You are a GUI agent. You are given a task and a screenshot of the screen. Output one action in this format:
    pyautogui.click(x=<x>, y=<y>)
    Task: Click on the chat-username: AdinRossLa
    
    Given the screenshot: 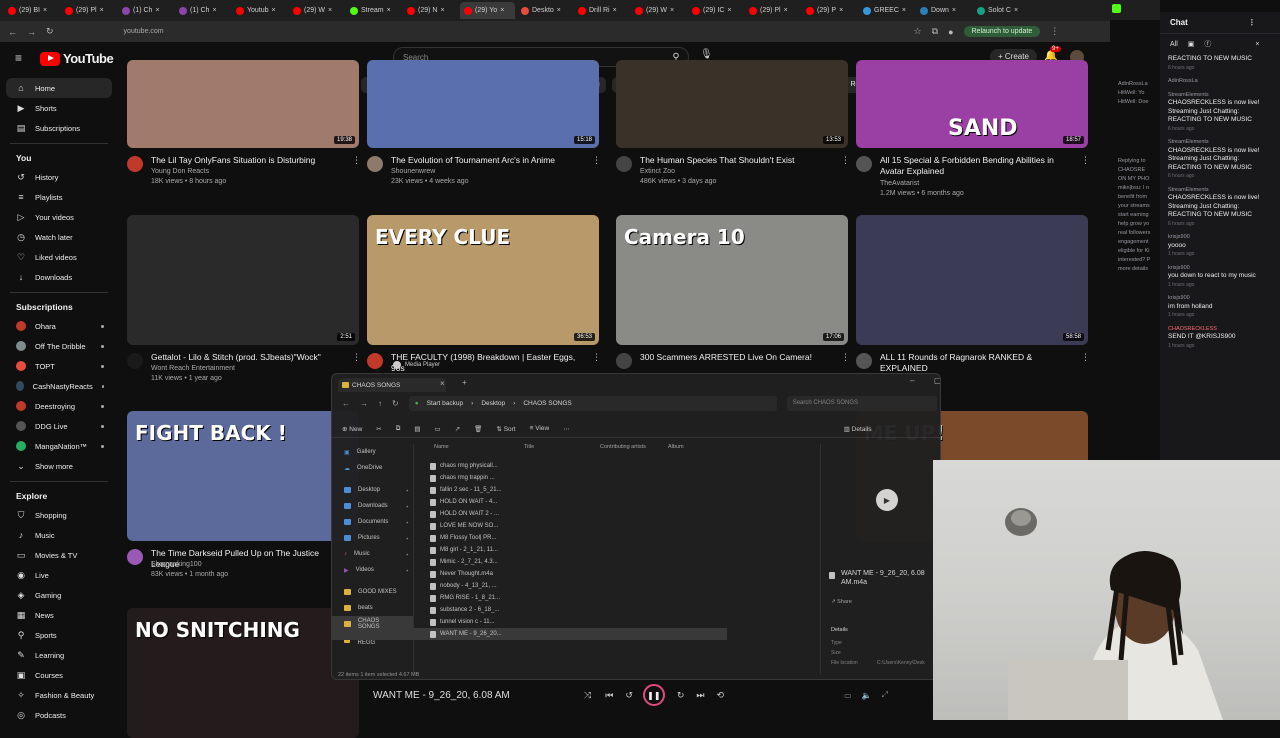 What is the action you would take?
    pyautogui.click(x=1220, y=81)
    